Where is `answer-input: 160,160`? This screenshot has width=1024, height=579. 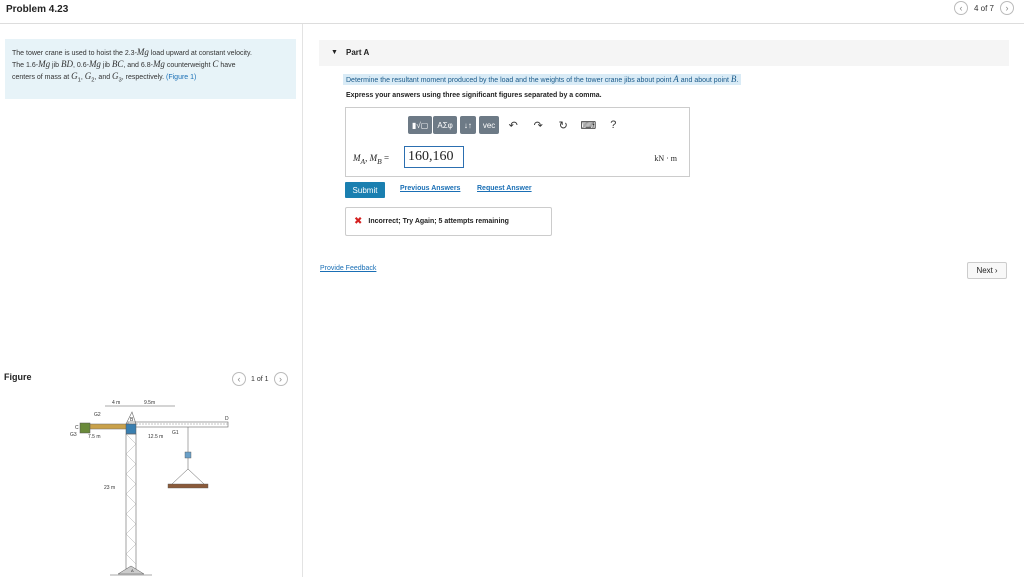 answer-input: 160,160 is located at coordinates (434, 157).